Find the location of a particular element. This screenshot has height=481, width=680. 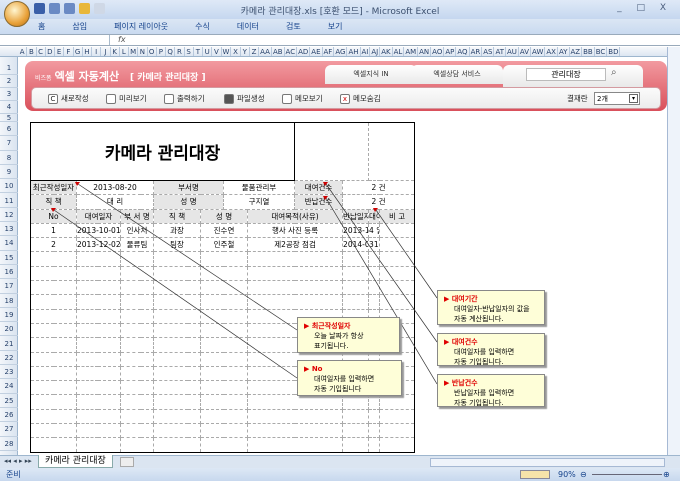

sheet-tab-camera: 카메라 관리대장 is located at coordinates (75, 461).